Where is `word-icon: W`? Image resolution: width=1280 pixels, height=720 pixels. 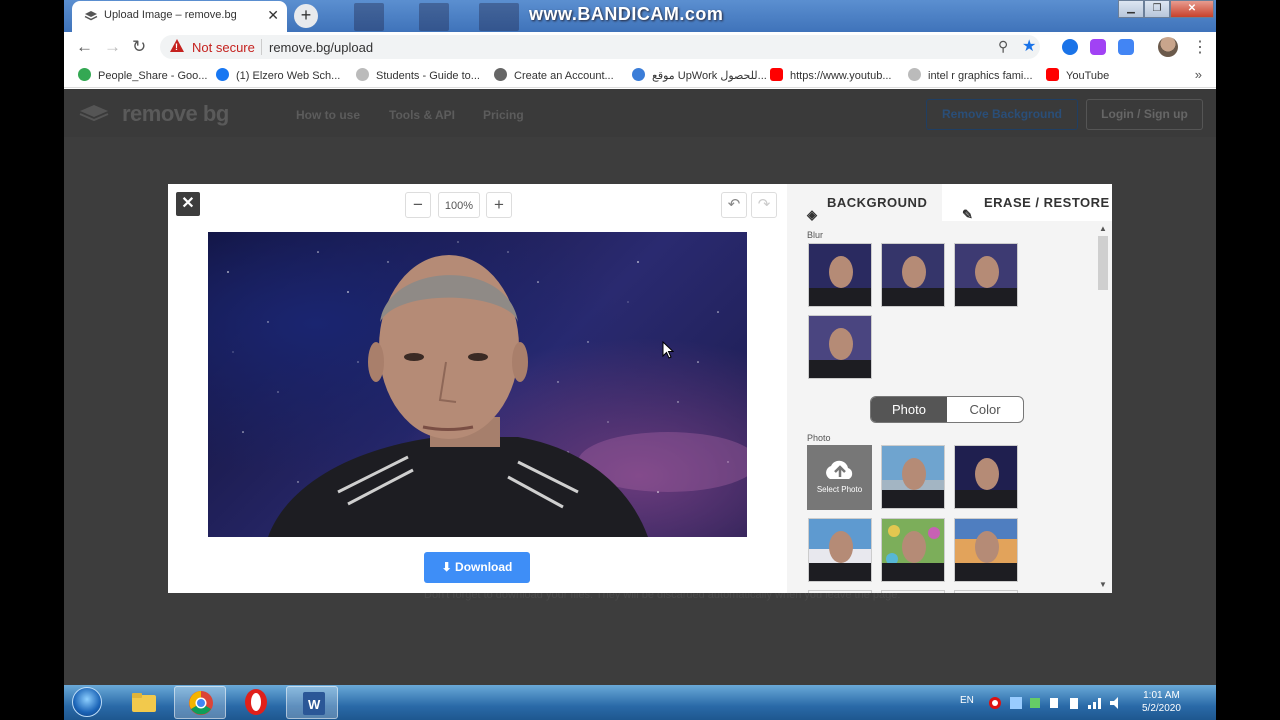
word-icon: W is located at coordinates (314, 703).